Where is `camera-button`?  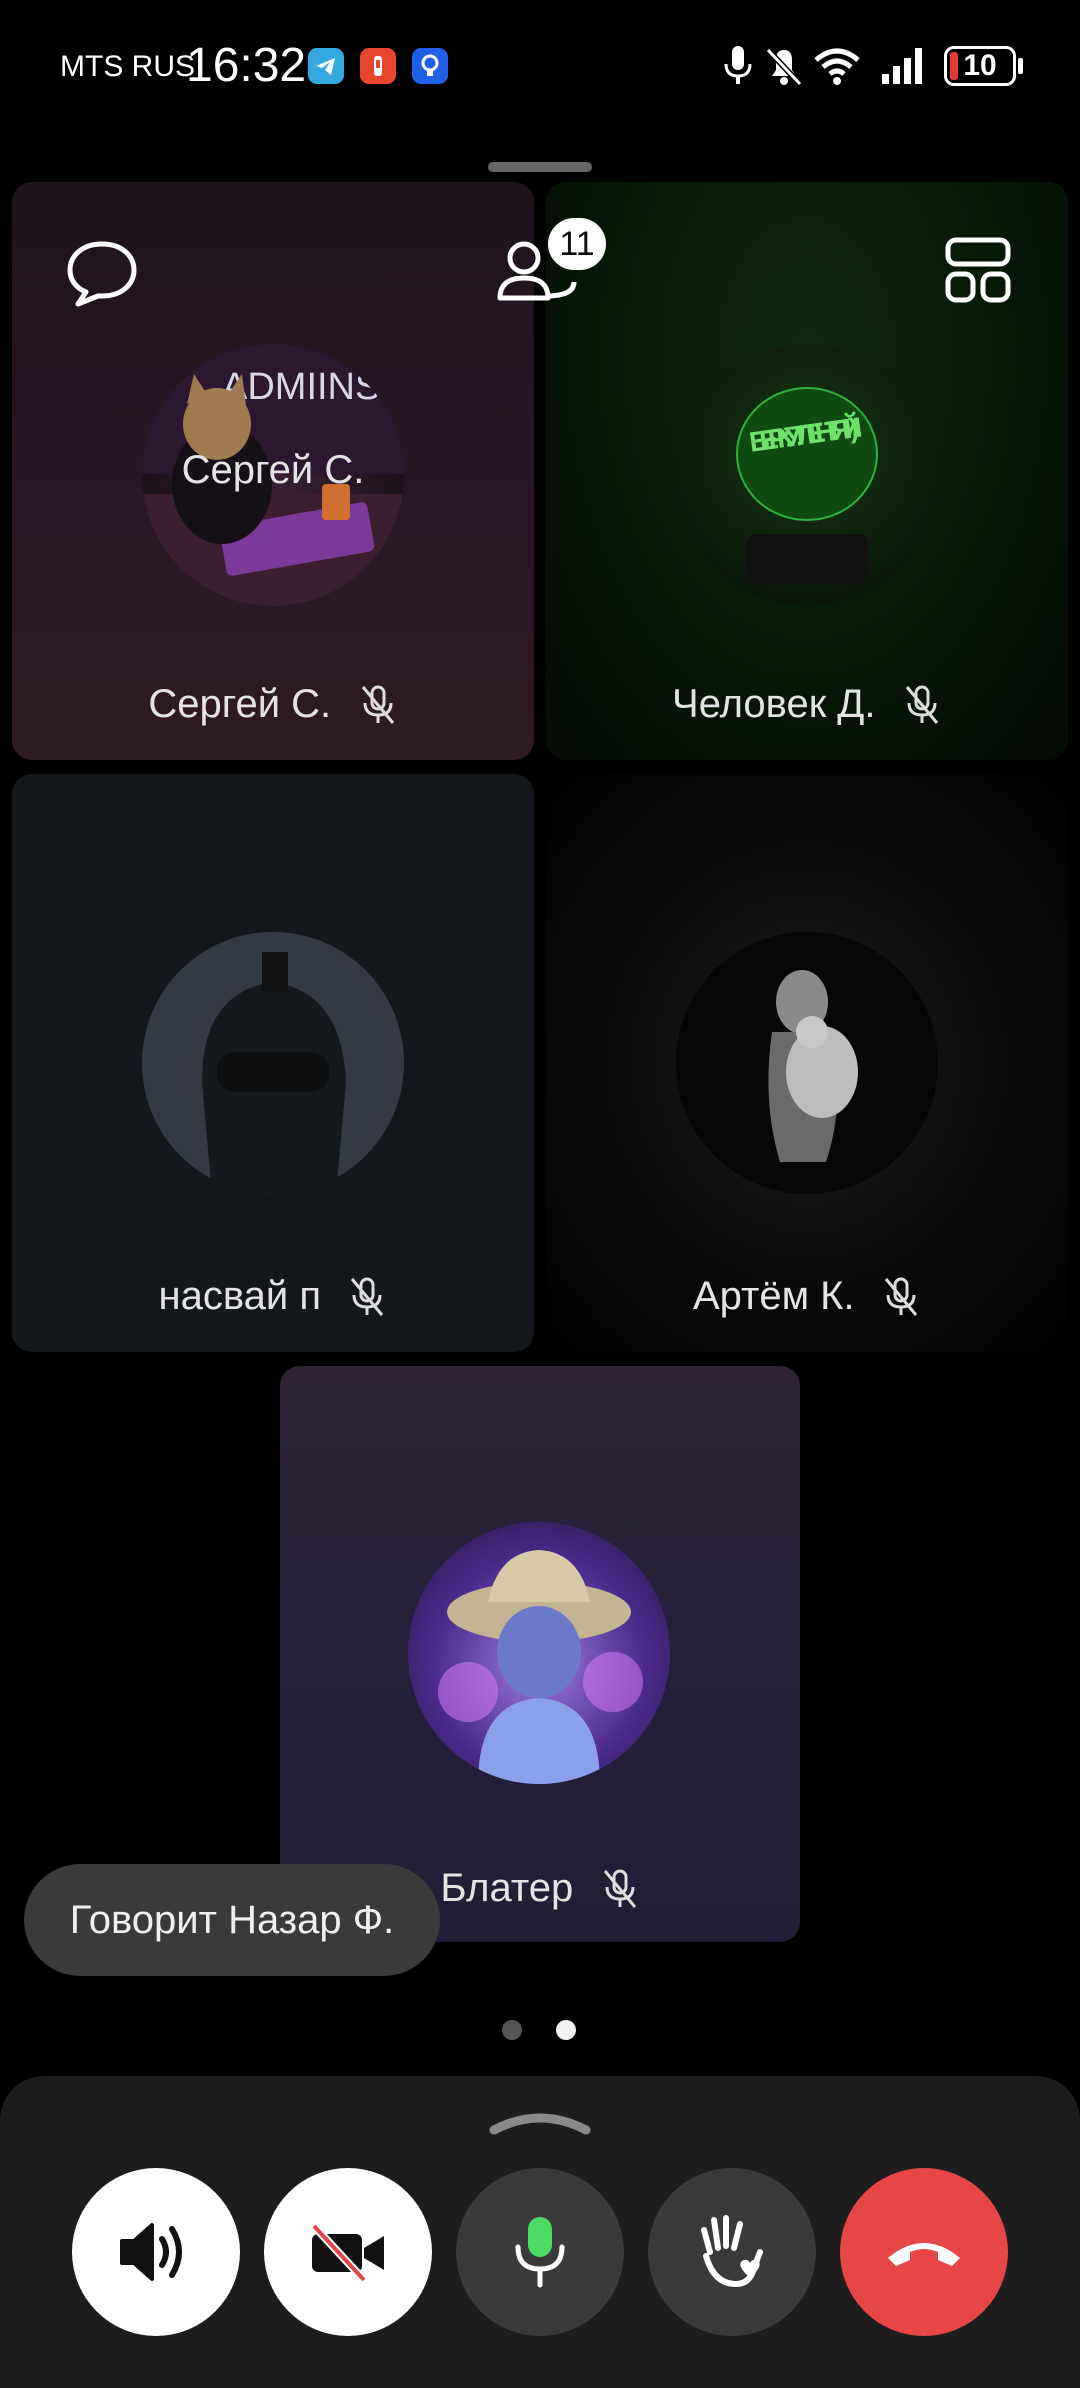
camera-button is located at coordinates (348, 2252).